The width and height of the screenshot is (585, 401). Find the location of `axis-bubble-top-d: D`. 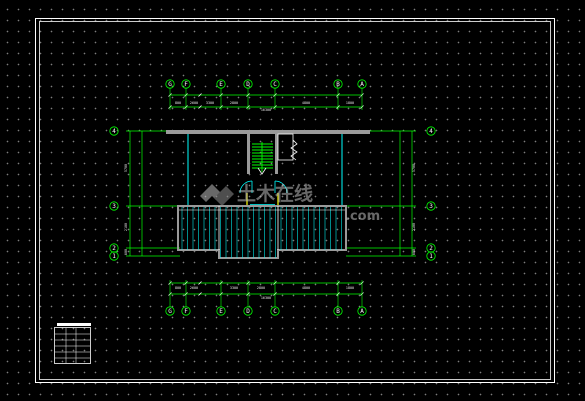

axis-bubble-top-d: D is located at coordinates (248, 84).